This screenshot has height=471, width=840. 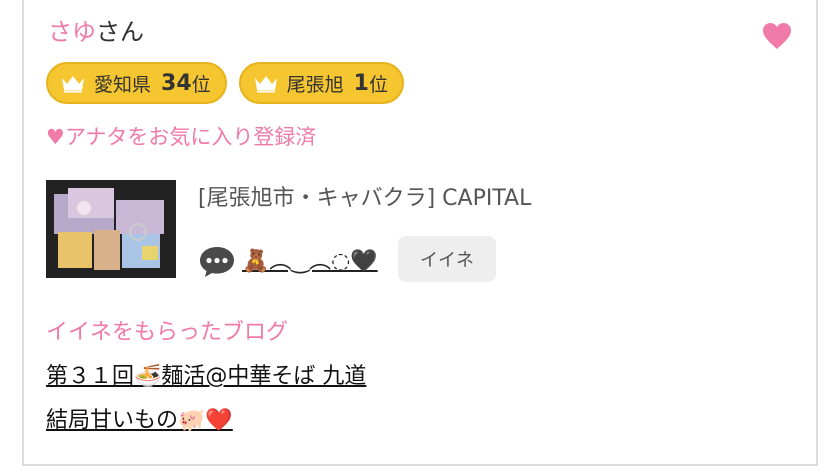 I want to click on rank-number: 1, so click(x=361, y=83).